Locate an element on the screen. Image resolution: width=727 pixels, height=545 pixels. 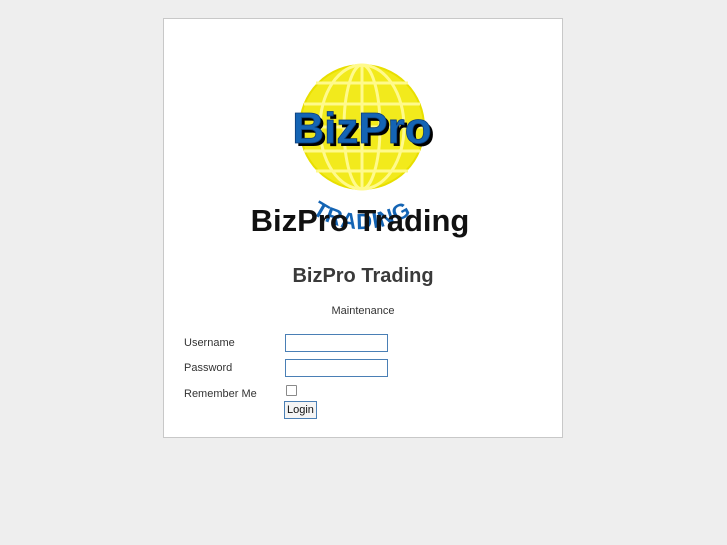
login-button: Login is located at coordinates (300, 410).